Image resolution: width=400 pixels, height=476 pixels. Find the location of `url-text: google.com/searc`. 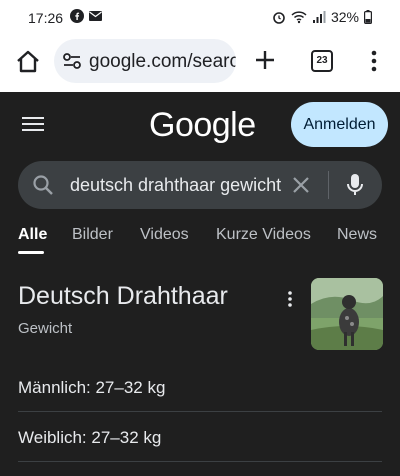

url-text: google.com/searc is located at coordinates (162, 61).